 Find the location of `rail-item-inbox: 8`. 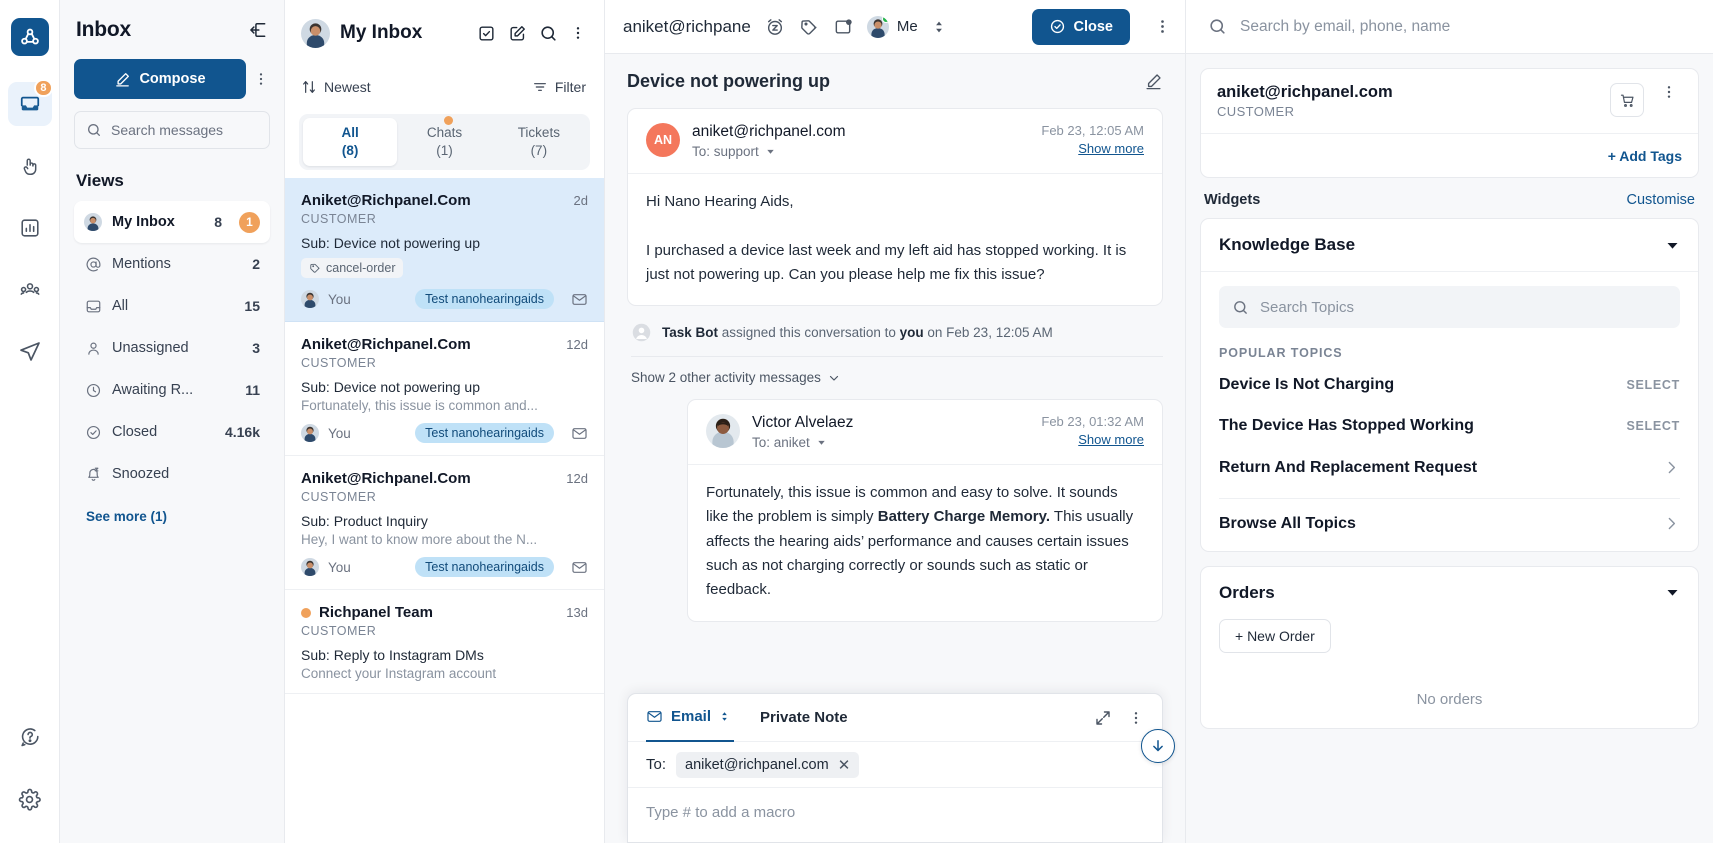

rail-item-inbox: 8 is located at coordinates (30, 102).